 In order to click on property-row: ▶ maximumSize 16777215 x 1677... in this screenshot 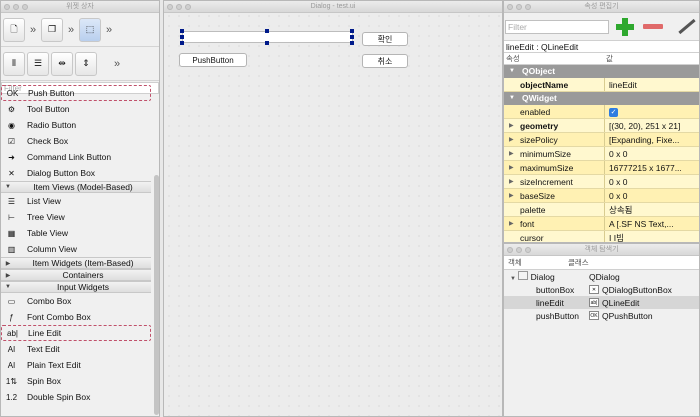, I will do `click(601, 168)`.